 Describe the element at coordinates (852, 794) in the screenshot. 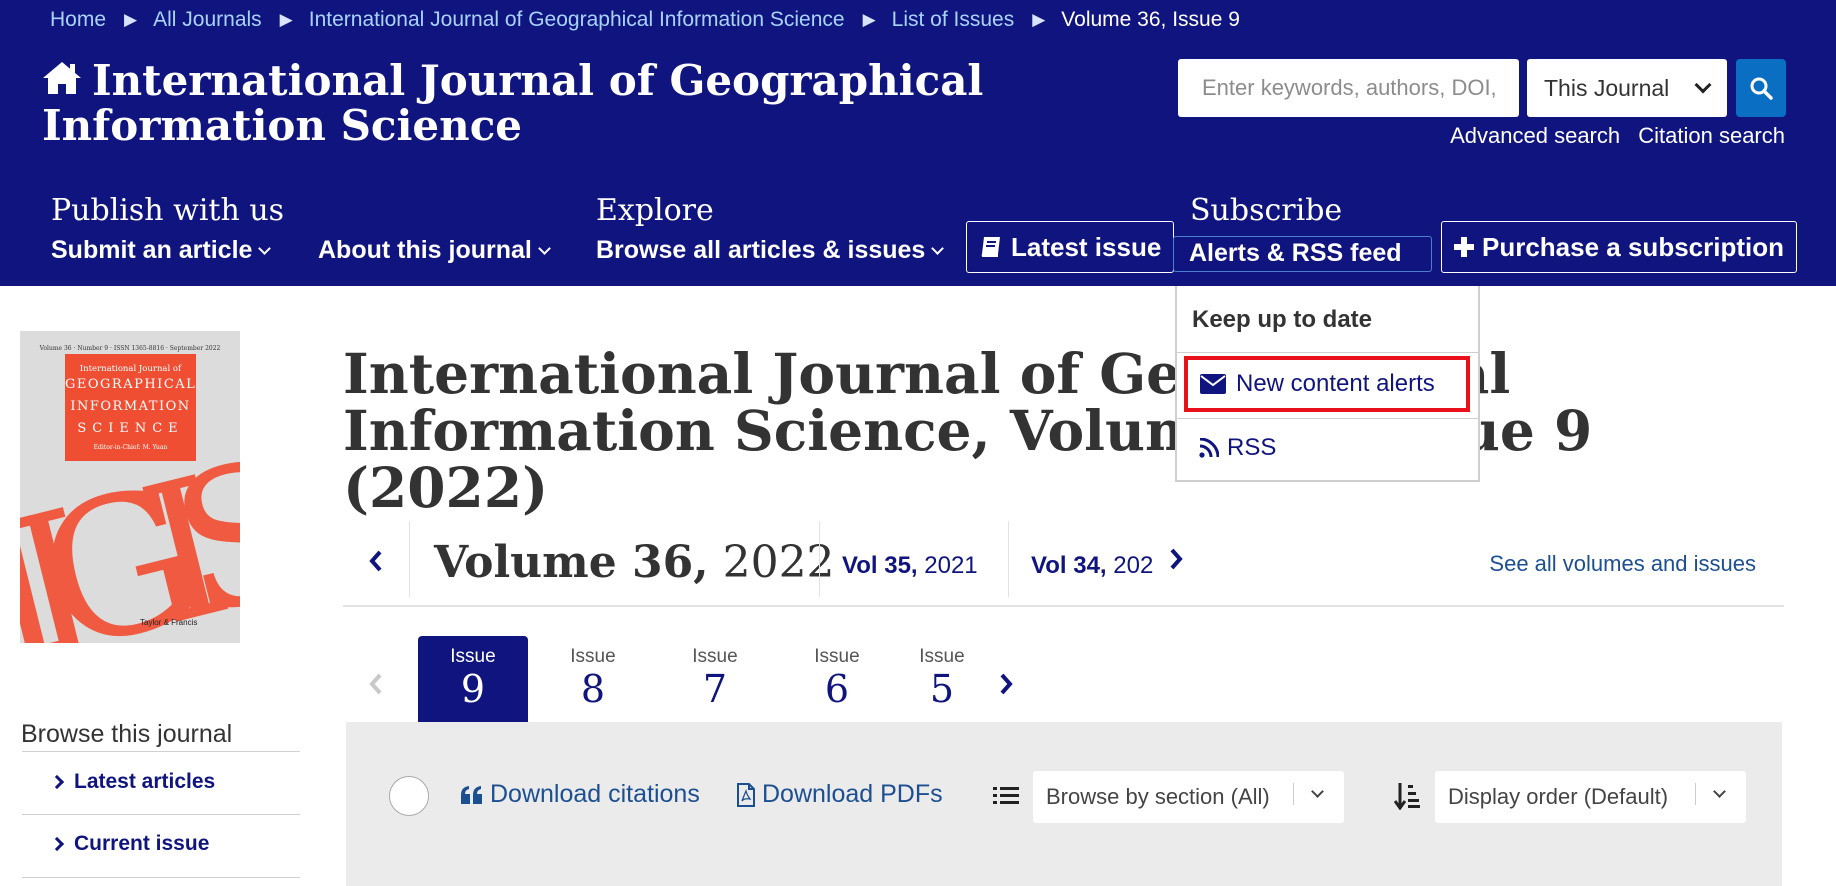

I see `download-pdfs-label: Download PDFs` at that location.